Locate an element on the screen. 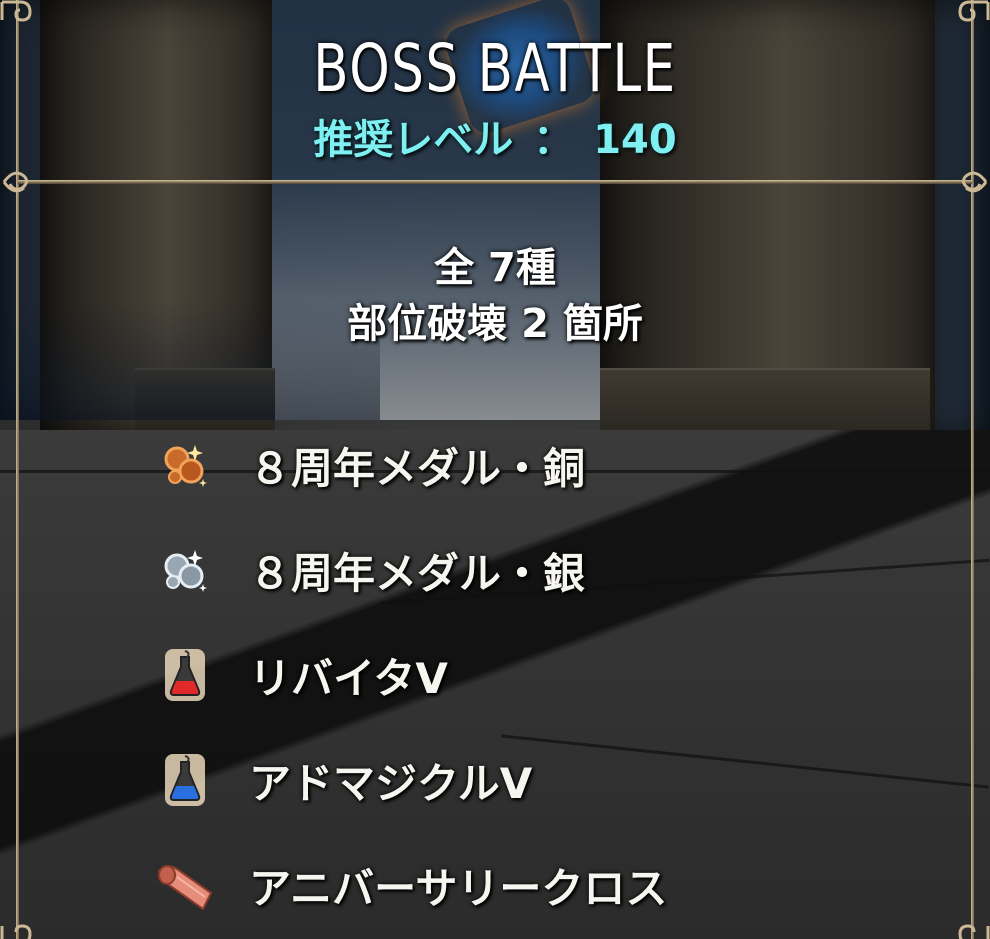 This screenshot has height=939, width=990. drop-item-label: ８周年メダル・銅 is located at coordinates (417, 468).